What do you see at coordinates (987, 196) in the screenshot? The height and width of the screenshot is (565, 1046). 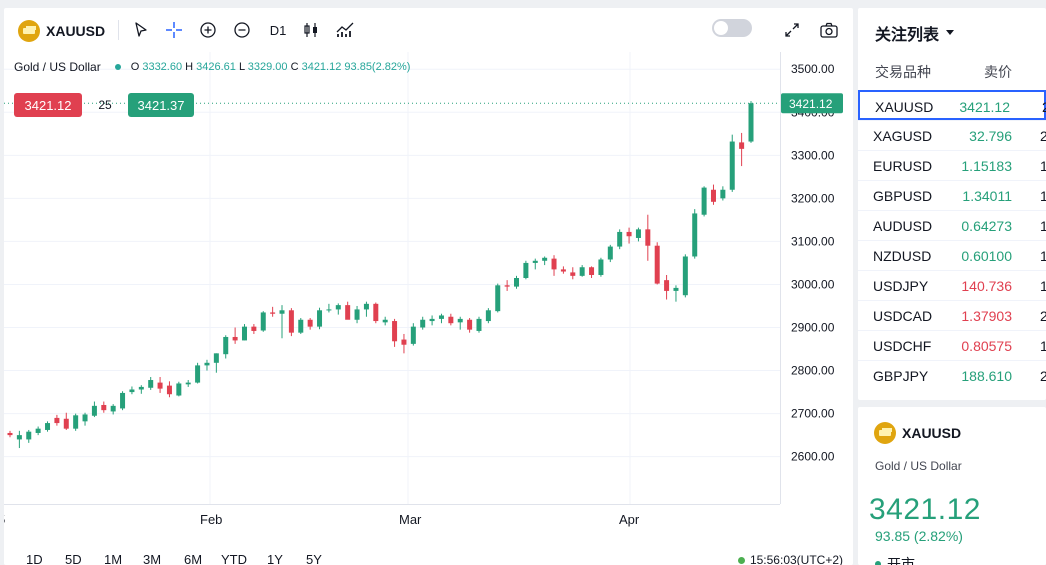 I see `watchlist-price: 1.34011` at bounding box center [987, 196].